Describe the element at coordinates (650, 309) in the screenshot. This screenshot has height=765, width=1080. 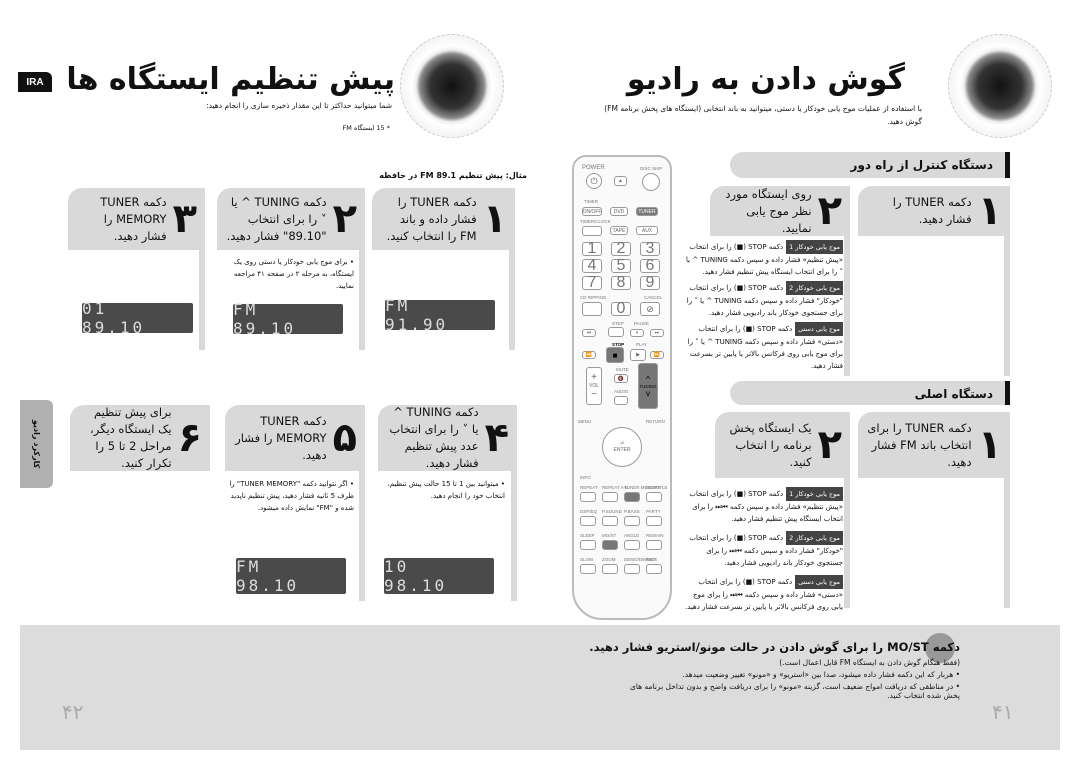
I see `cancel-button: ⊘` at that location.